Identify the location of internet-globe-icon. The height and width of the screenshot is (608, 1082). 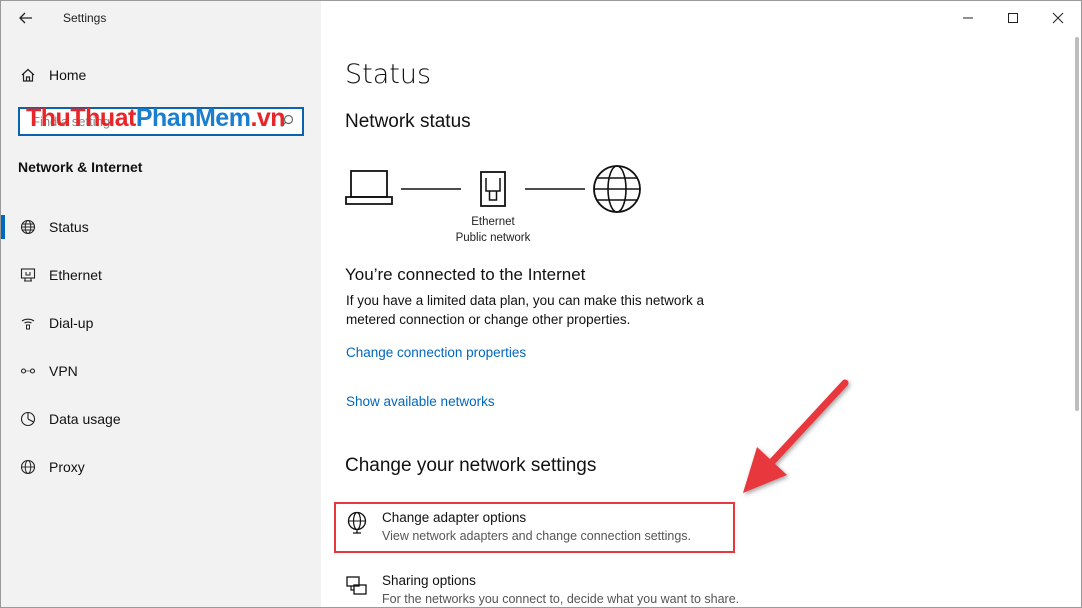
(617, 189).